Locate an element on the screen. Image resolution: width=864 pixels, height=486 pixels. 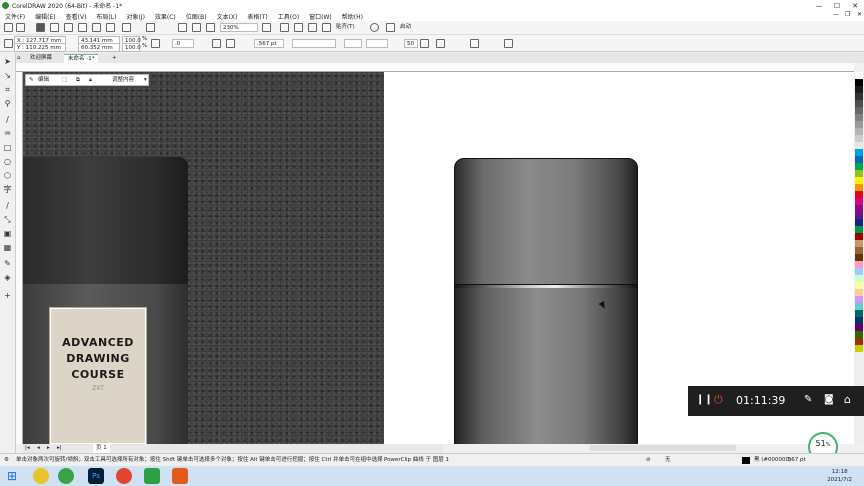
redo-icon is located at coordinates (150, 27).